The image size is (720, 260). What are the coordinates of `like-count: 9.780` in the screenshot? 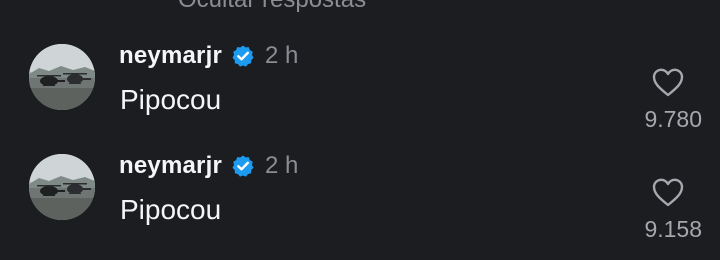 It's located at (673, 119).